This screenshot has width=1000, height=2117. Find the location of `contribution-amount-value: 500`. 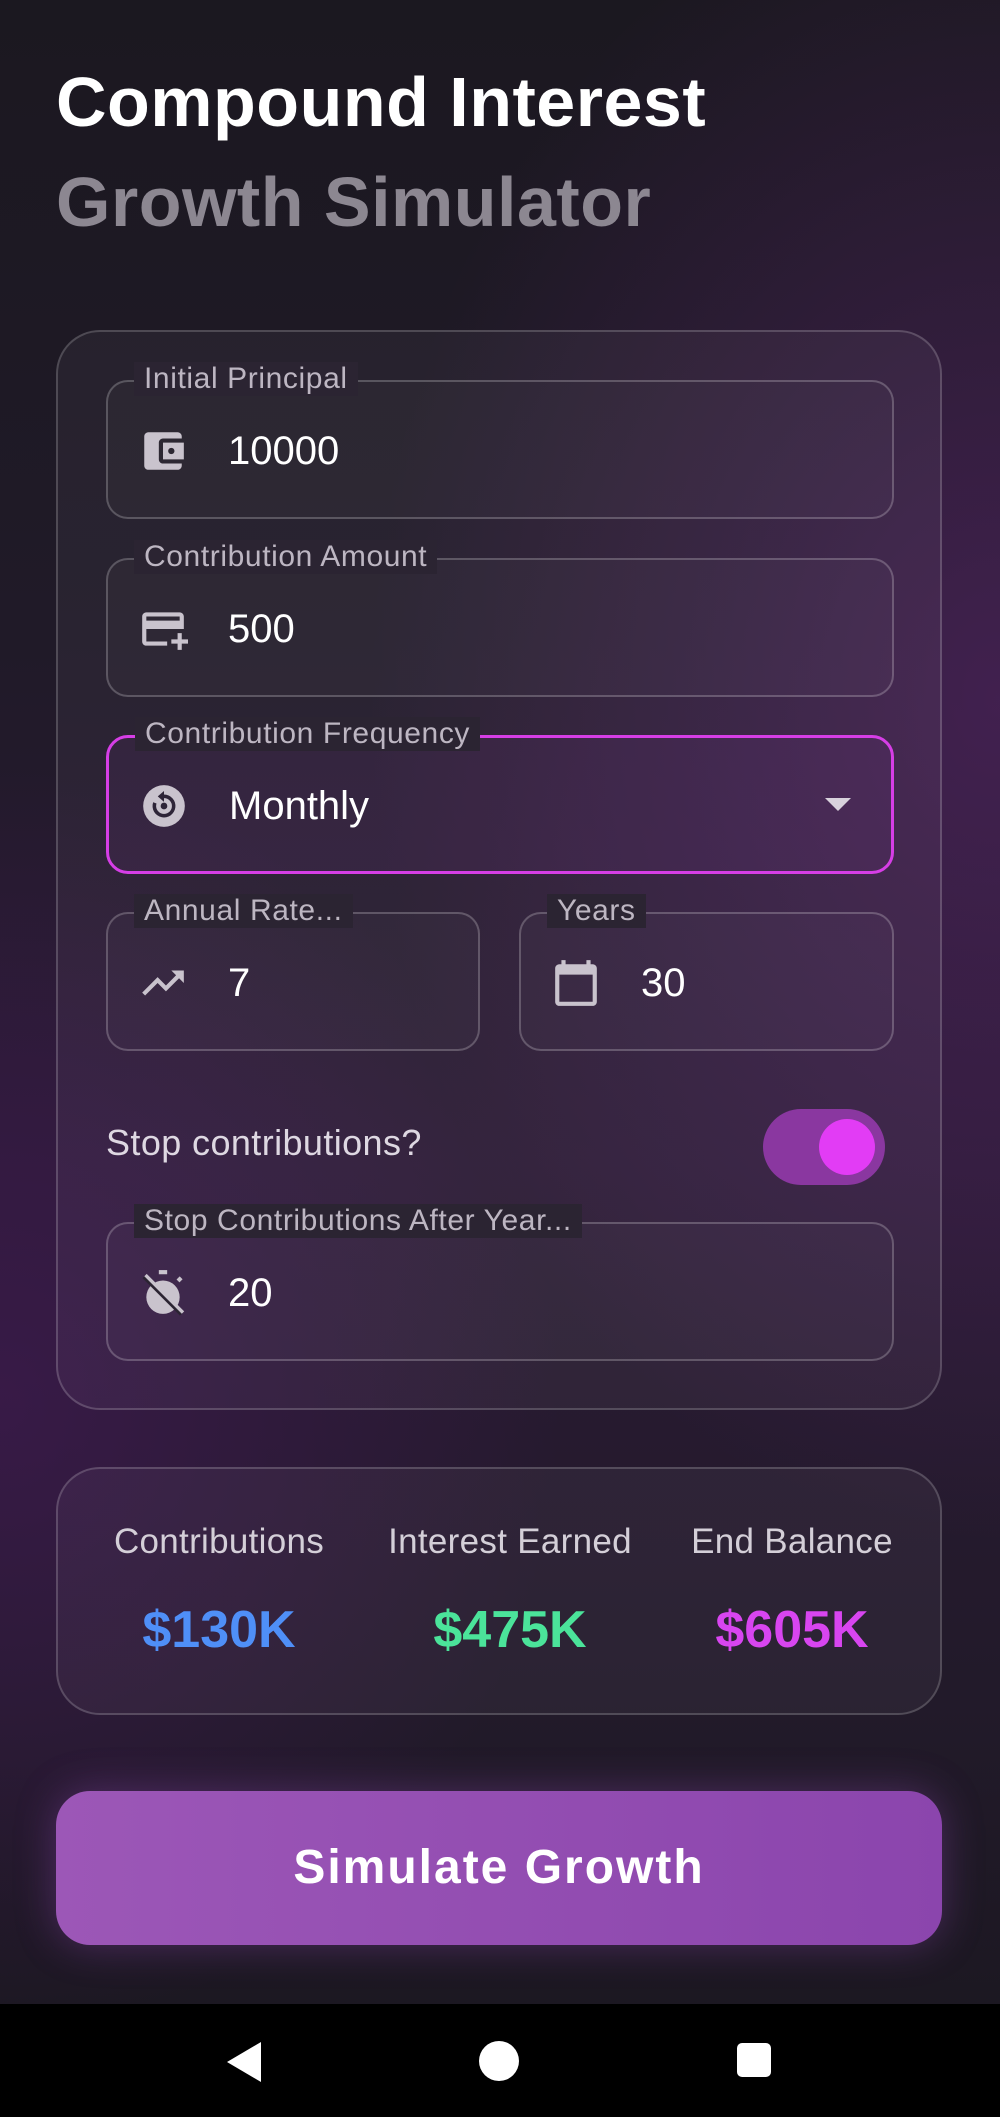

contribution-amount-value: 500 is located at coordinates (261, 629).